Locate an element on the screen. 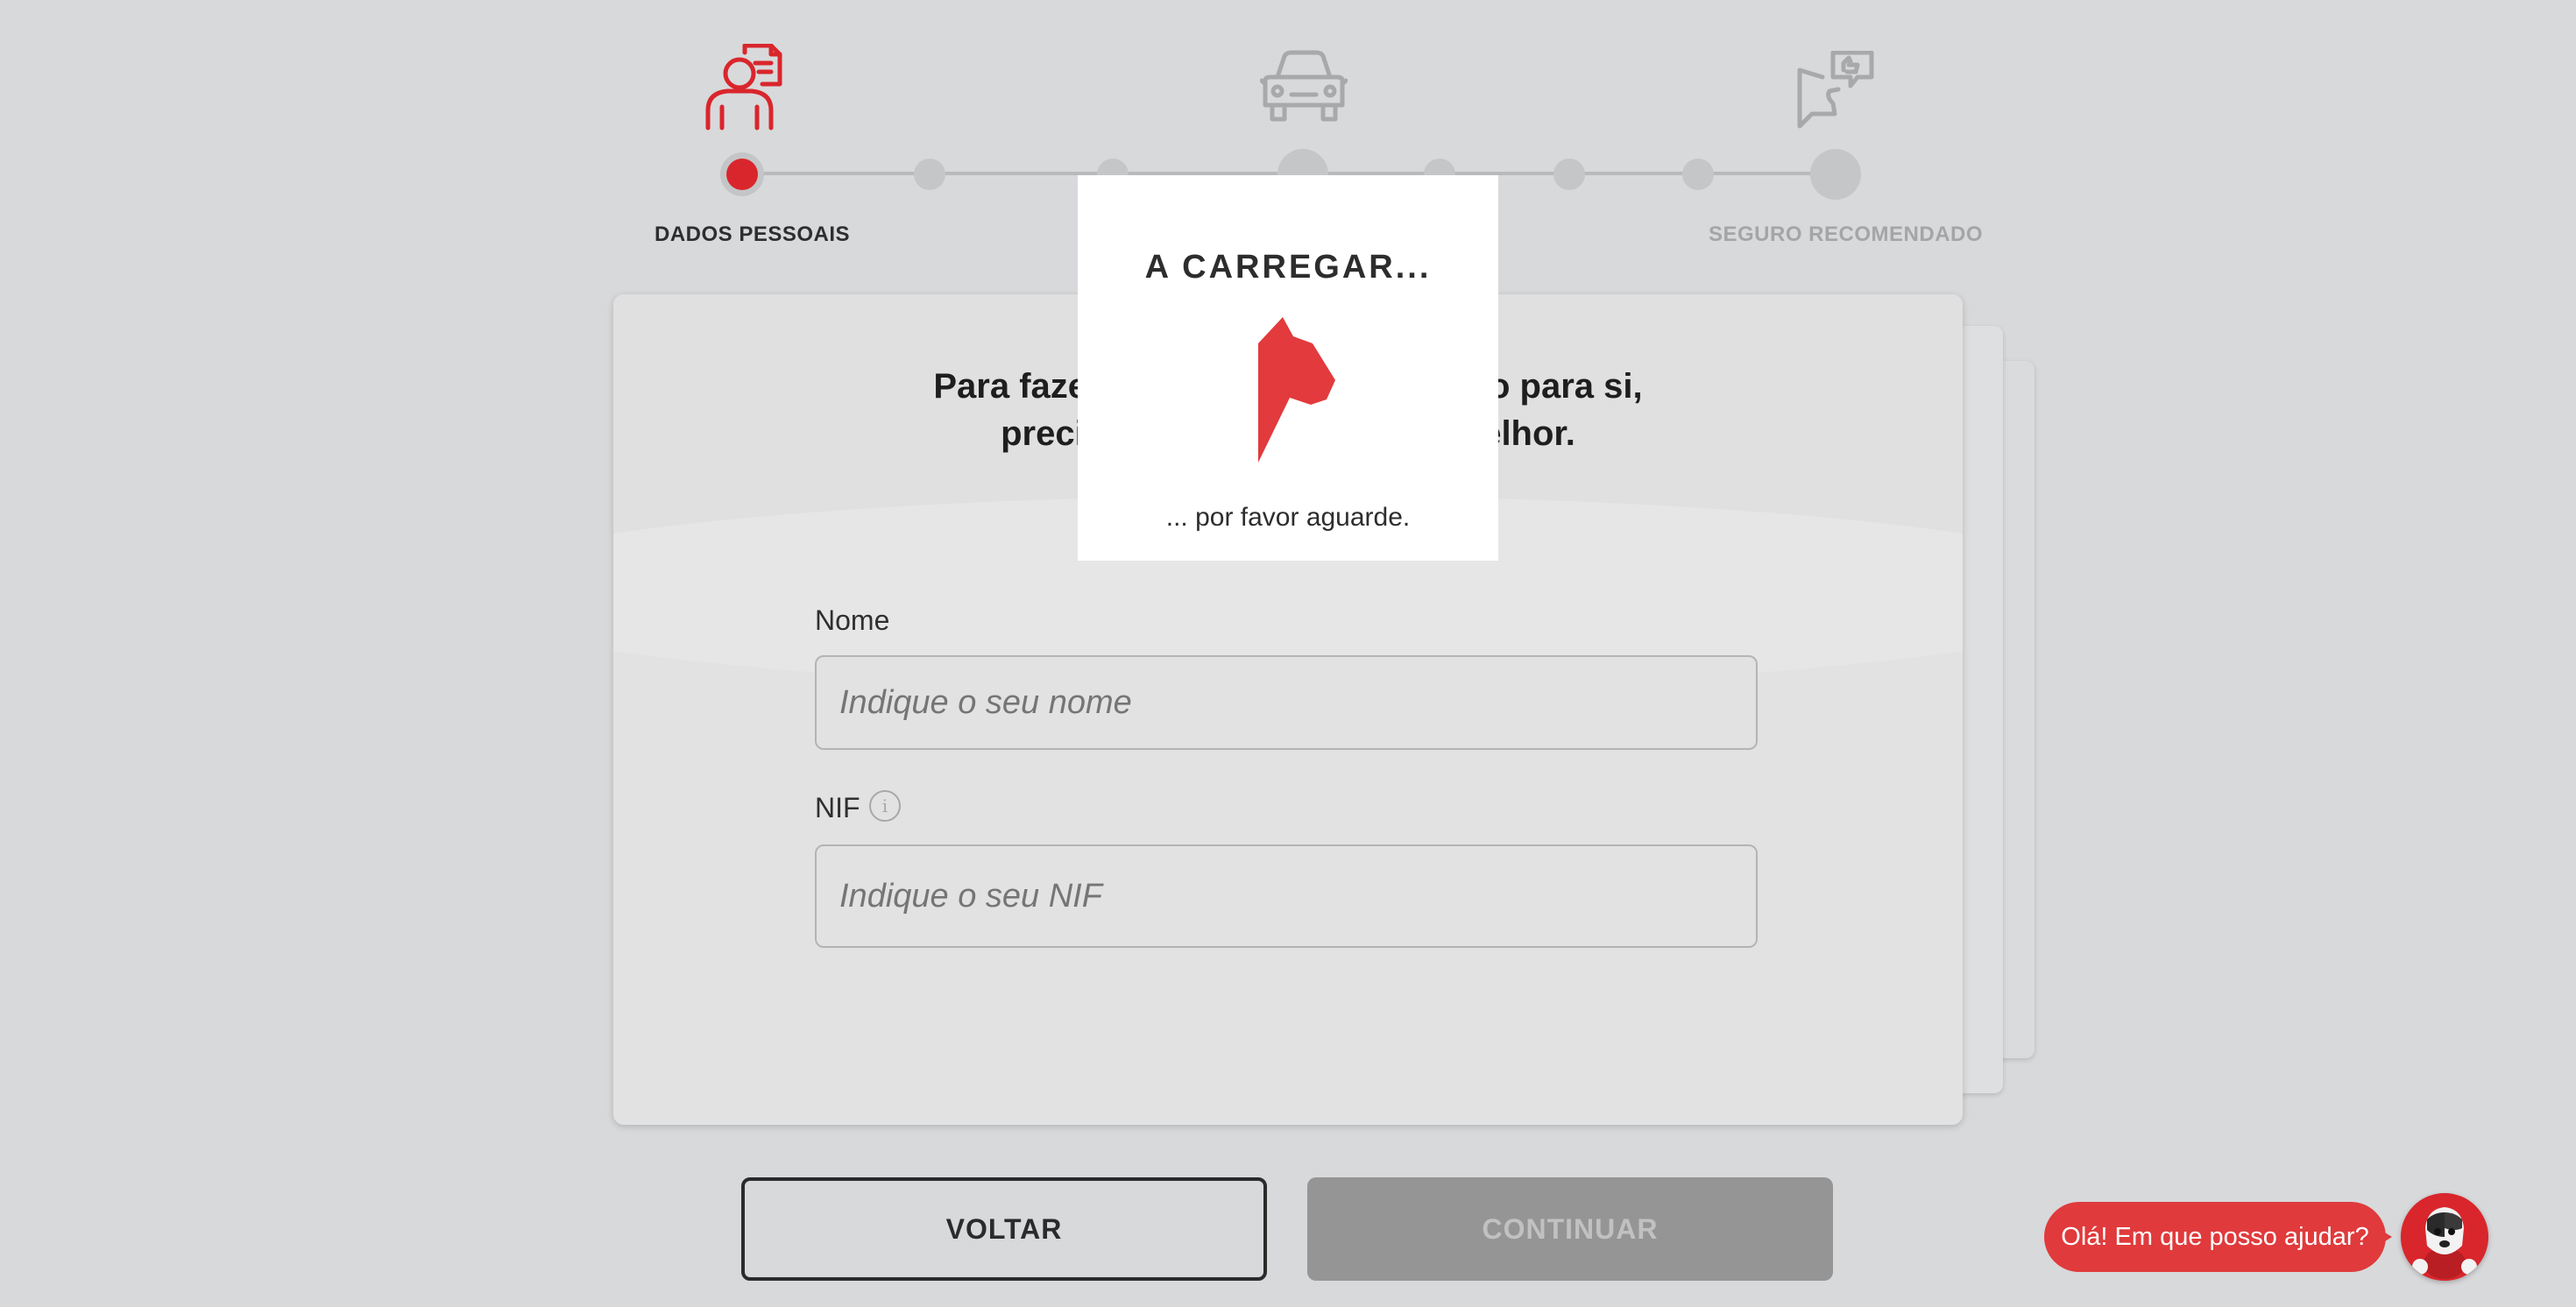  name-label: Nome is located at coordinates (852, 620).